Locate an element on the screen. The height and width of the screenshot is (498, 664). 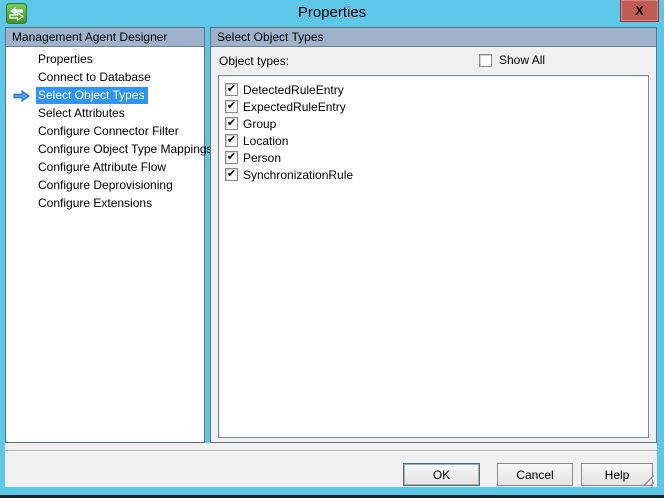
sidebar-item-label: Configure Connector Filter is located at coordinates (108, 131).